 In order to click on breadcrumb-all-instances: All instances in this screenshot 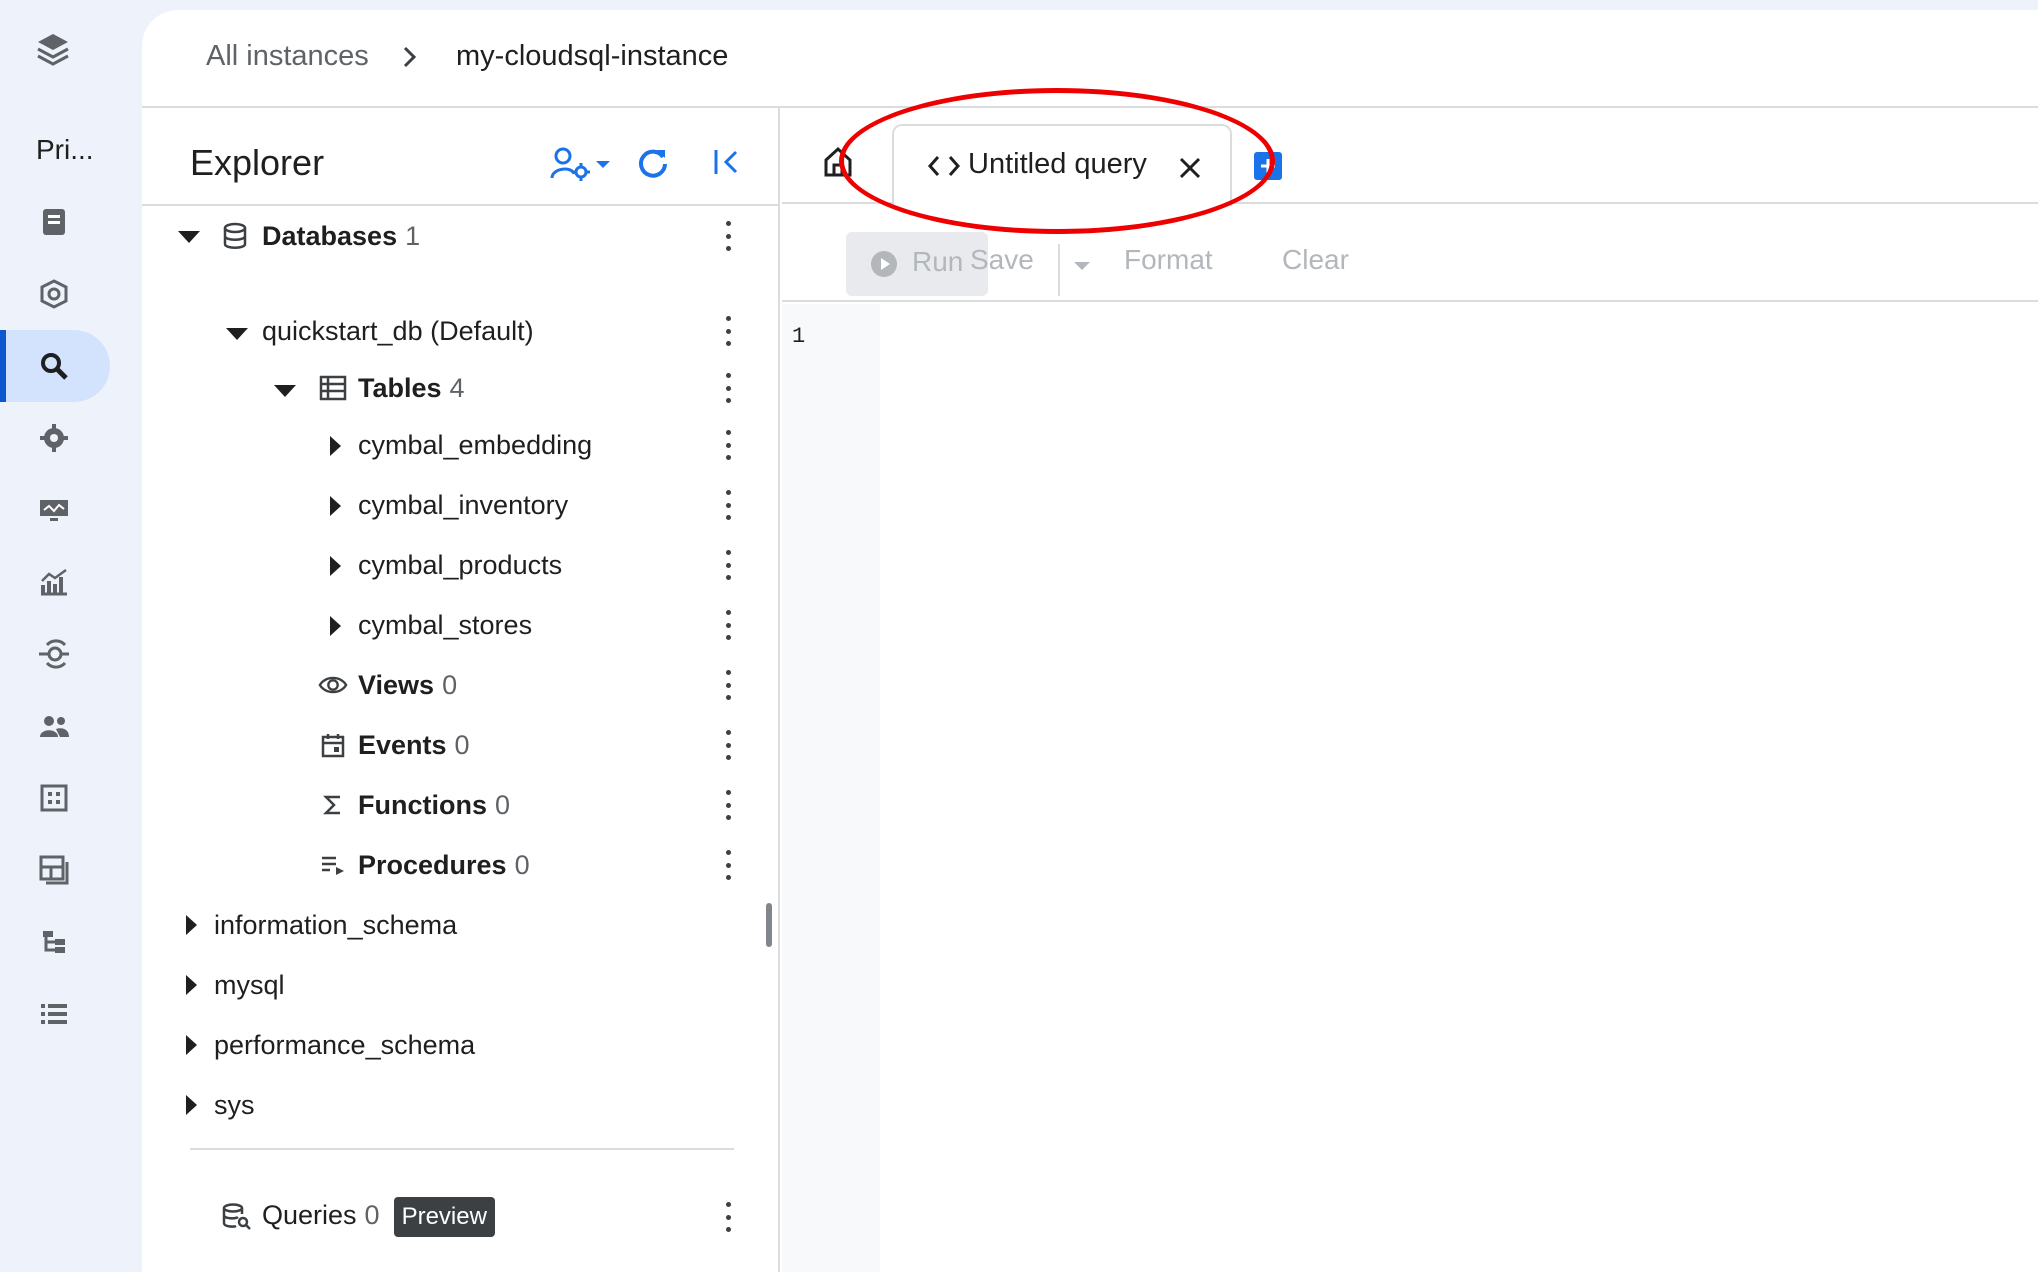, I will do `click(287, 56)`.